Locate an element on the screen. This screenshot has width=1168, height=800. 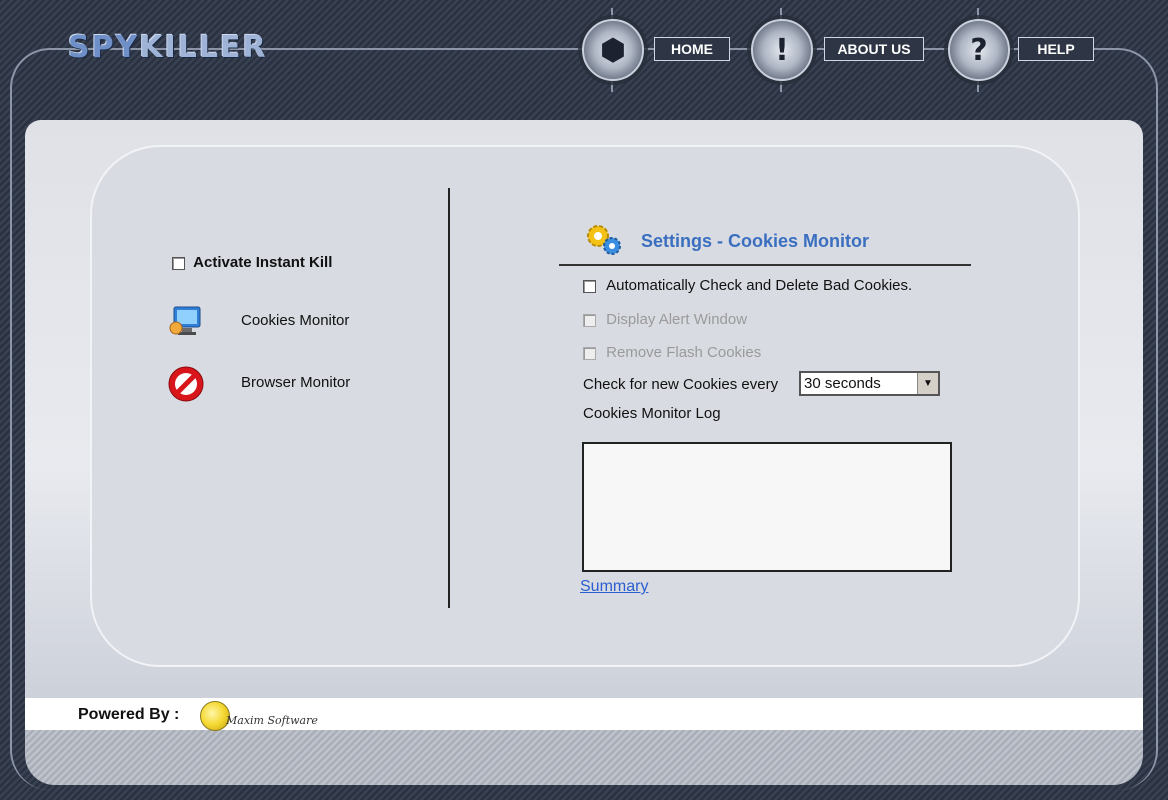
alert-window-checkbox is located at coordinates (589, 320).